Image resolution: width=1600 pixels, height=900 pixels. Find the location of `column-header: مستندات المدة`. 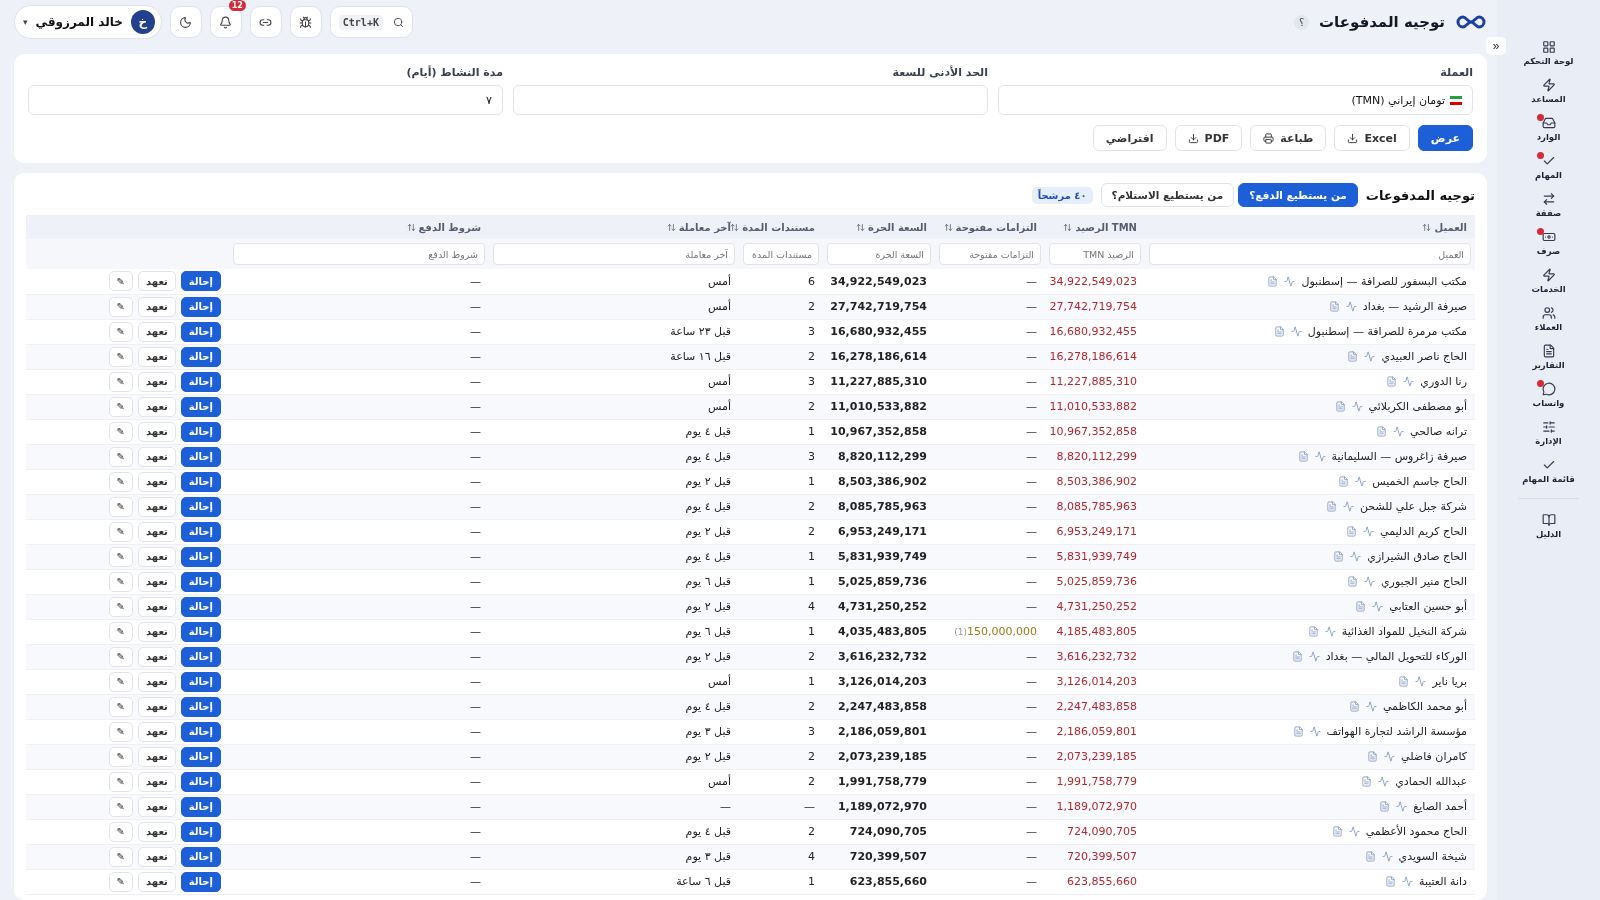

column-header: مستندات المدة is located at coordinates (772, 227).